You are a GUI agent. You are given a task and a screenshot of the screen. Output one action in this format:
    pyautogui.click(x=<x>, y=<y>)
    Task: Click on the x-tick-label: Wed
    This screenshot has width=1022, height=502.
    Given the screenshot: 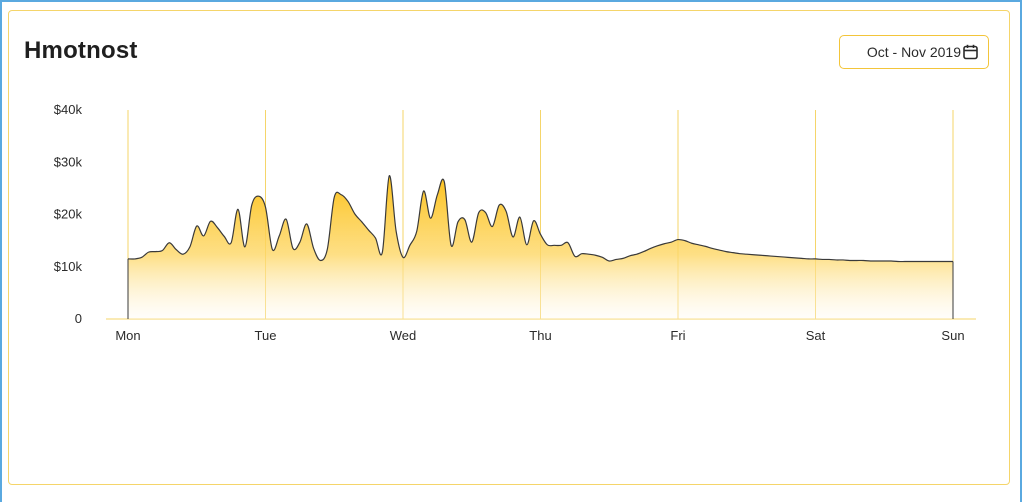 What is the action you would take?
    pyautogui.click(x=403, y=335)
    